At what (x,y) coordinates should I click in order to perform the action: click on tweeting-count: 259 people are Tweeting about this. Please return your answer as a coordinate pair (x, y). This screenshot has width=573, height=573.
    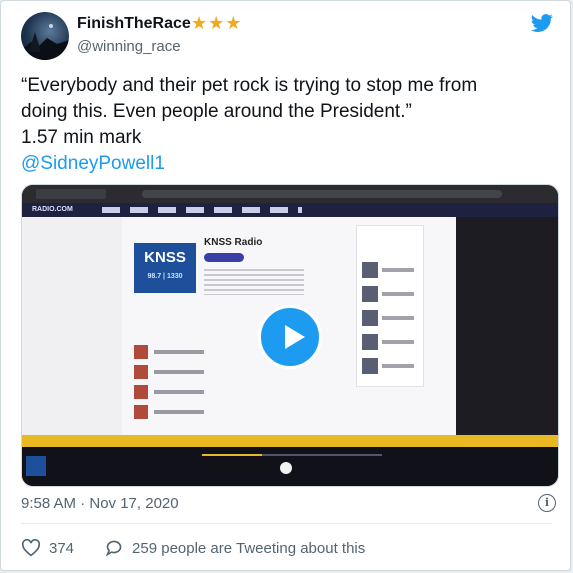
    Looking at the image, I should click on (249, 548).